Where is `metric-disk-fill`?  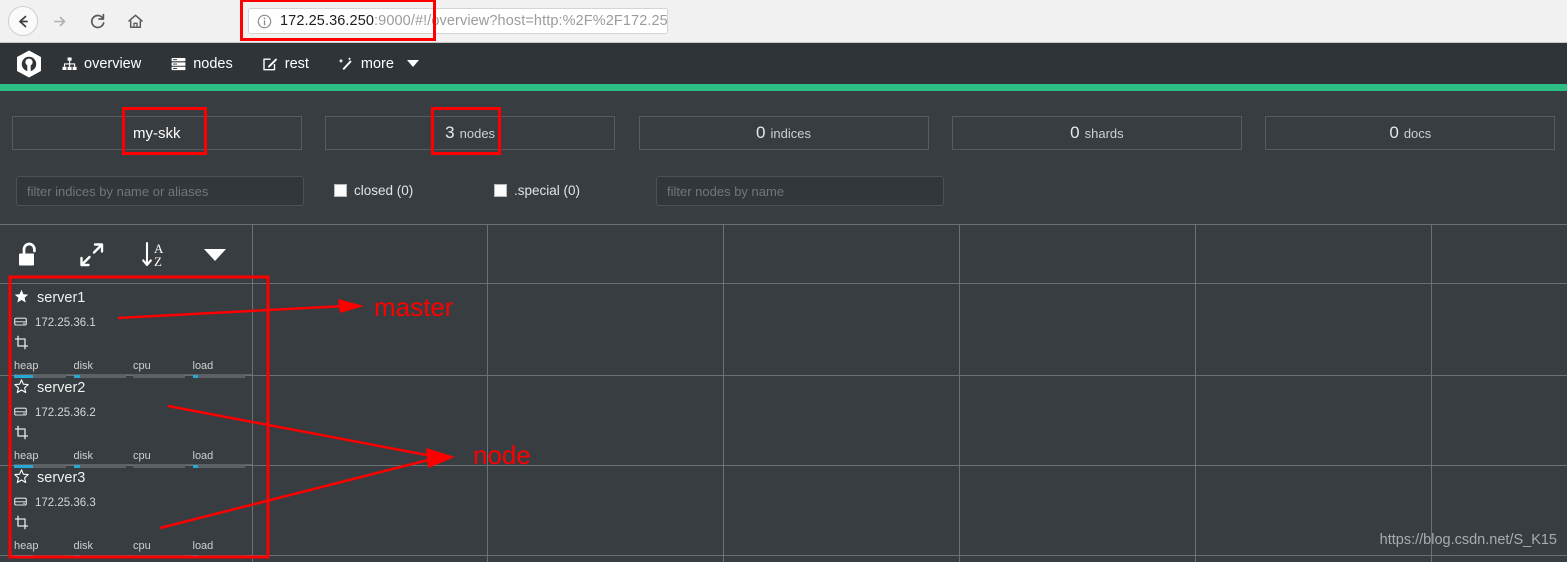
metric-disk-fill is located at coordinates (77, 556).